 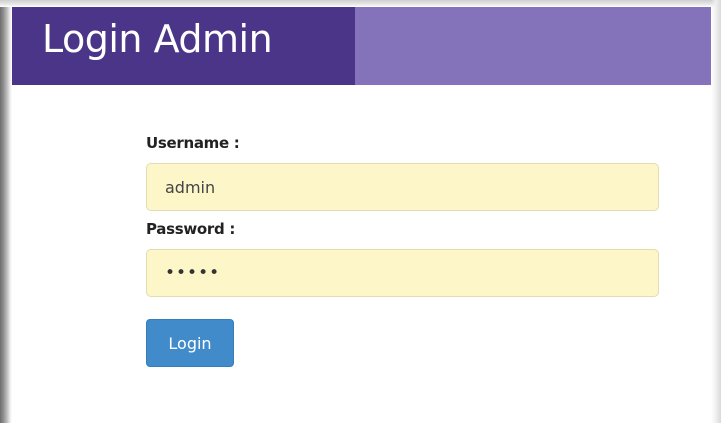 I want to click on window-right-shadow, so click(x=716, y=211).